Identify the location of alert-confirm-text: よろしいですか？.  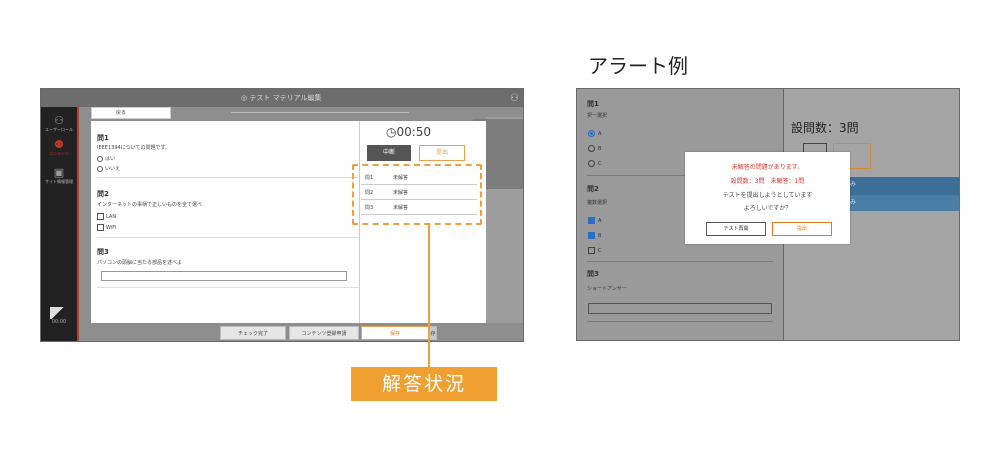
(767, 208).